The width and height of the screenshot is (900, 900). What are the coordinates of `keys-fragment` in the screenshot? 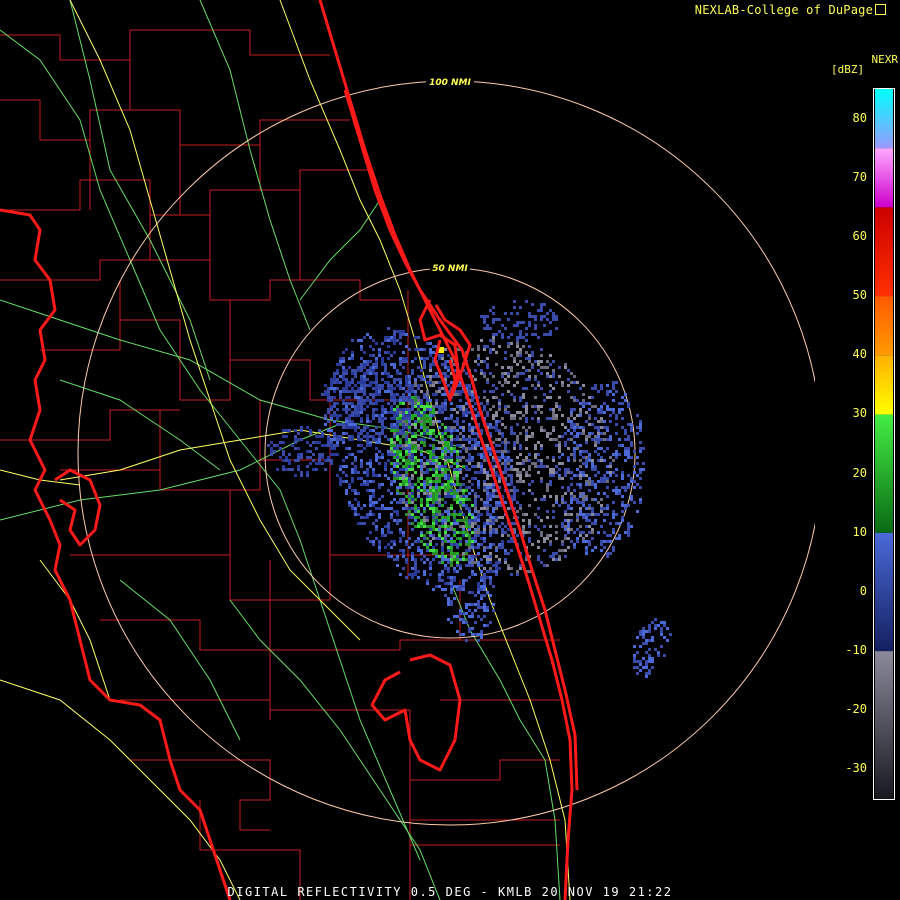 It's located at (849, 801).